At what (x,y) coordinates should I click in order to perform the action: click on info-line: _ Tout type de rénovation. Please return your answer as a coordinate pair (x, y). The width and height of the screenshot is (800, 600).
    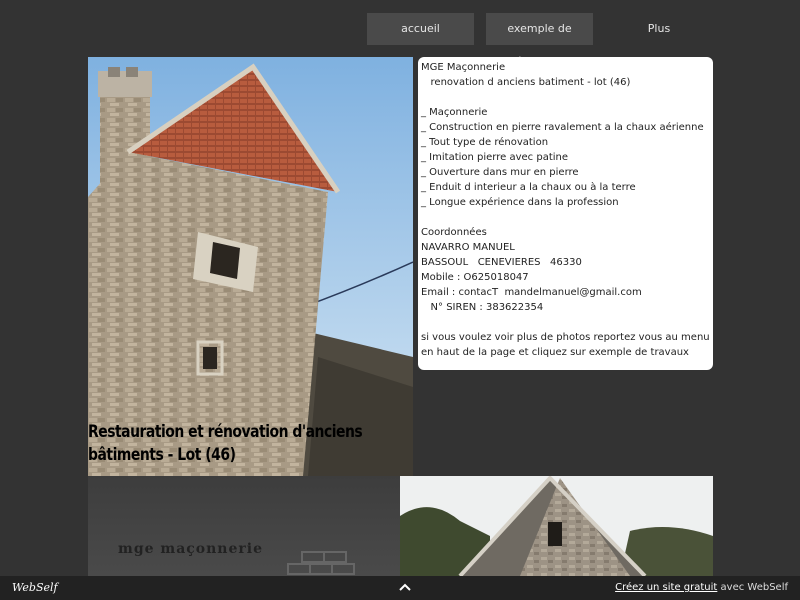
    Looking at the image, I should click on (485, 142).